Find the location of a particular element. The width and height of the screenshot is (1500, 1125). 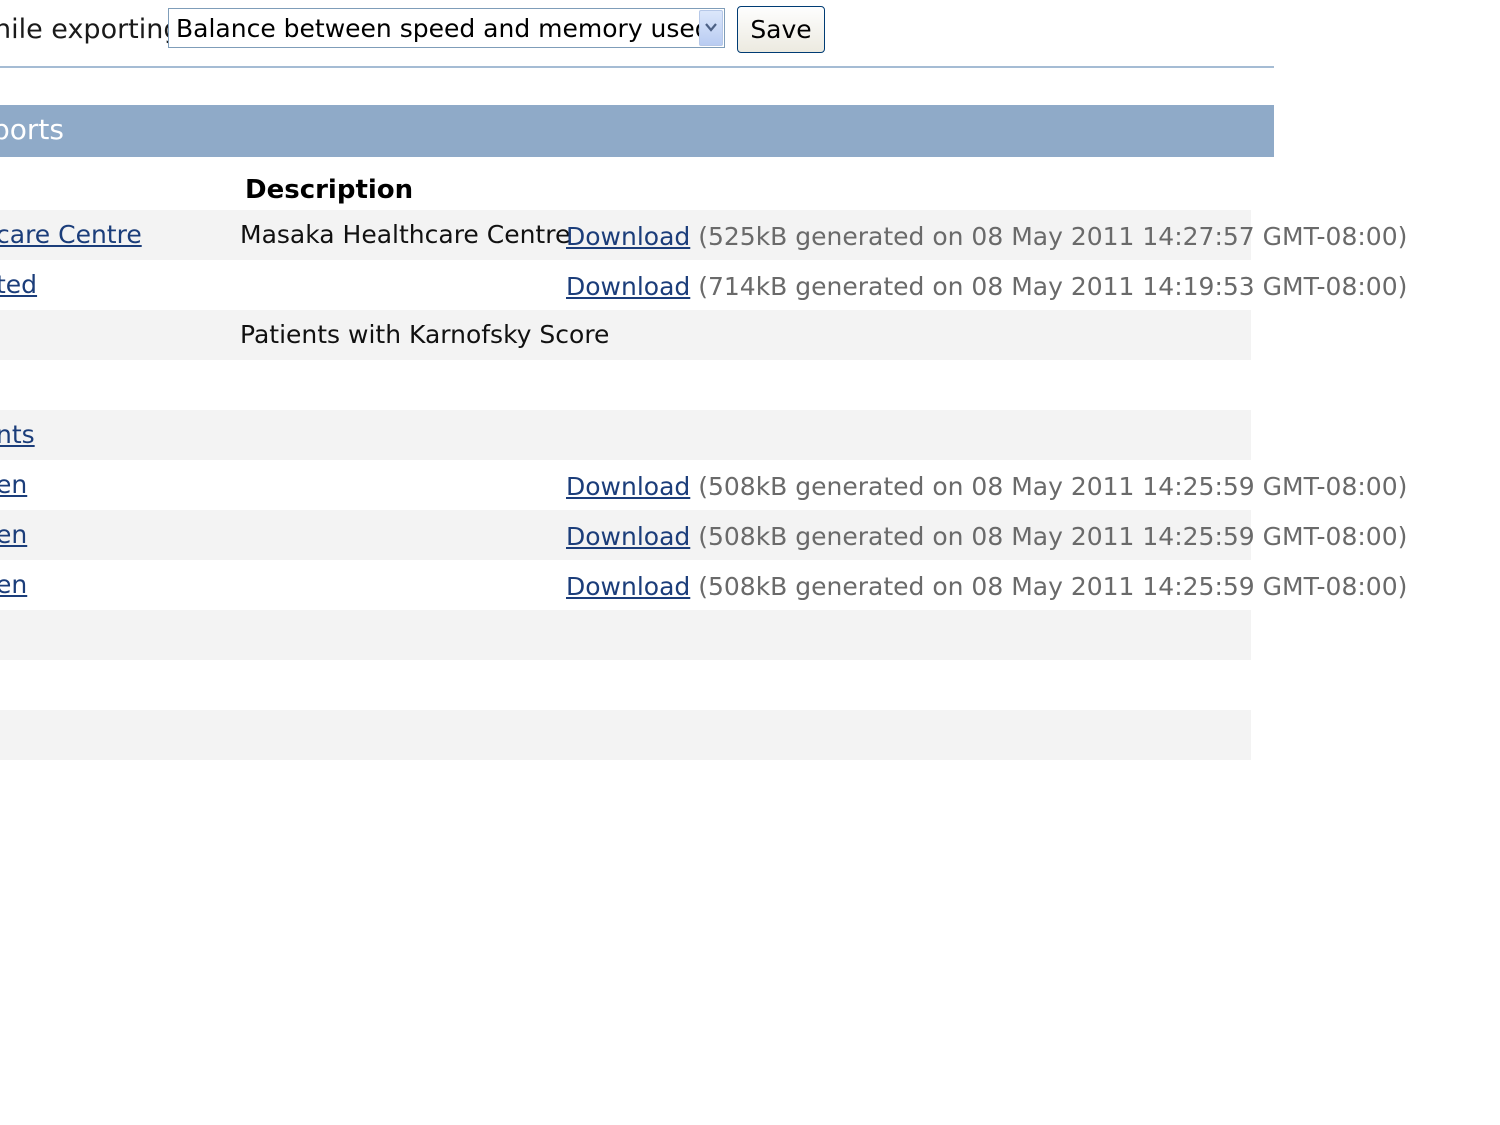

export-mode-select-value: Balance between speed and memory used is located at coordinates (443, 28).